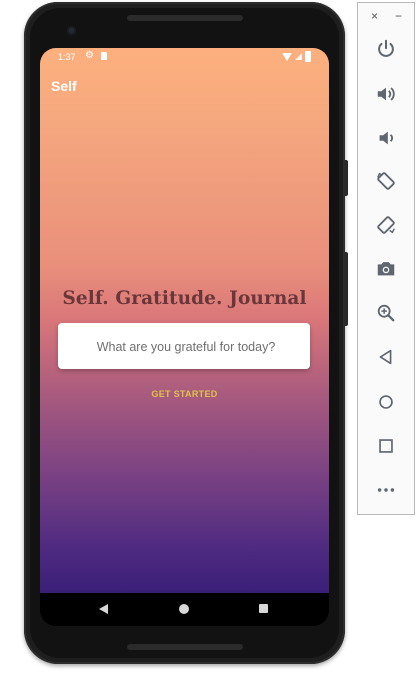 The image size is (418, 692). I want to click on side-power-button, so click(346, 178).